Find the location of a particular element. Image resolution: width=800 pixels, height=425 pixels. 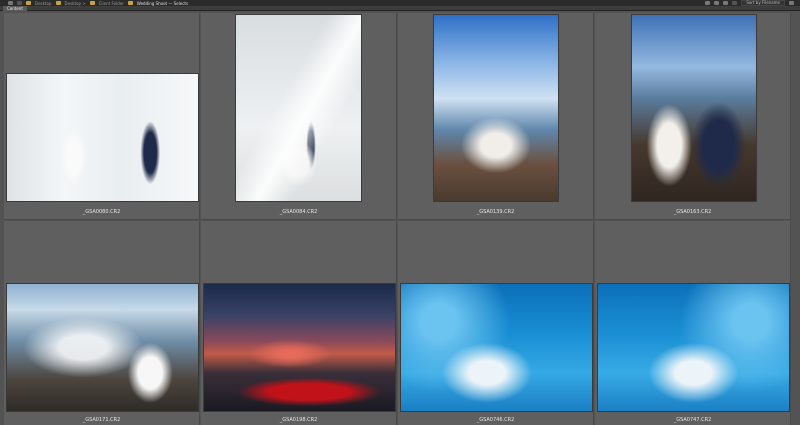

thumbnail-filename: _GSA0747.CR2 is located at coordinates (692, 420).